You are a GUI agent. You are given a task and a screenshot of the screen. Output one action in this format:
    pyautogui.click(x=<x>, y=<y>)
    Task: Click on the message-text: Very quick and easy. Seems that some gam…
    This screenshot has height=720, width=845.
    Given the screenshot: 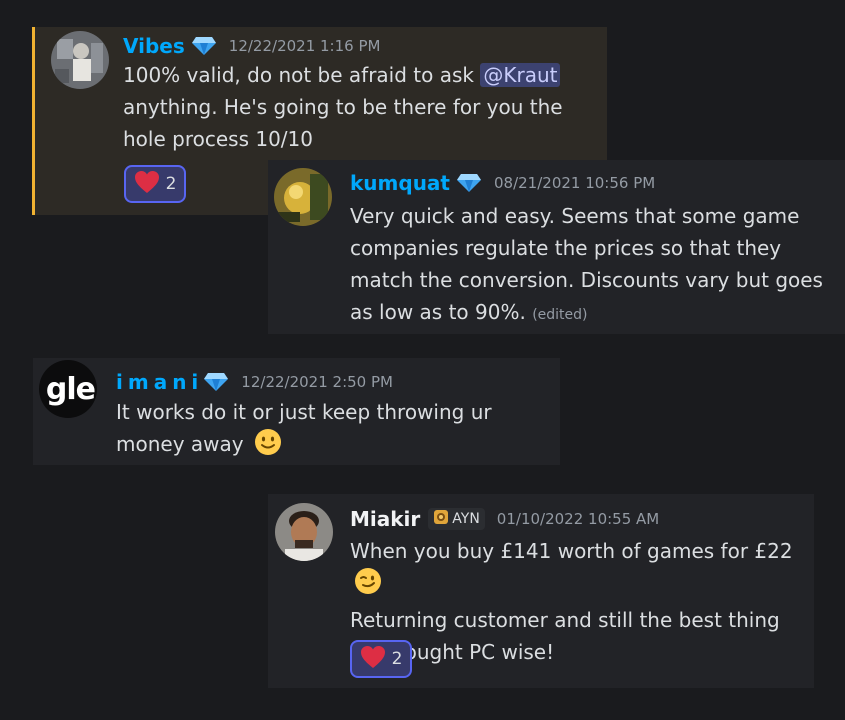 What is the action you would take?
    pyautogui.click(x=586, y=264)
    